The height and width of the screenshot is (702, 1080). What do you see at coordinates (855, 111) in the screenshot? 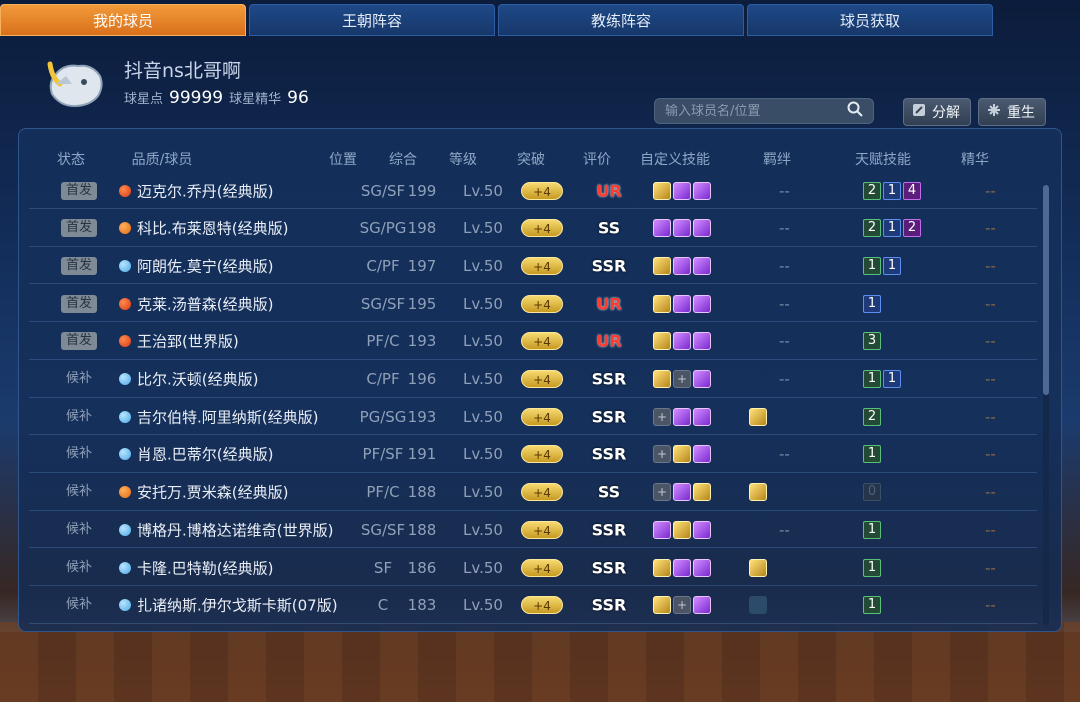
I see `search-icon` at bounding box center [855, 111].